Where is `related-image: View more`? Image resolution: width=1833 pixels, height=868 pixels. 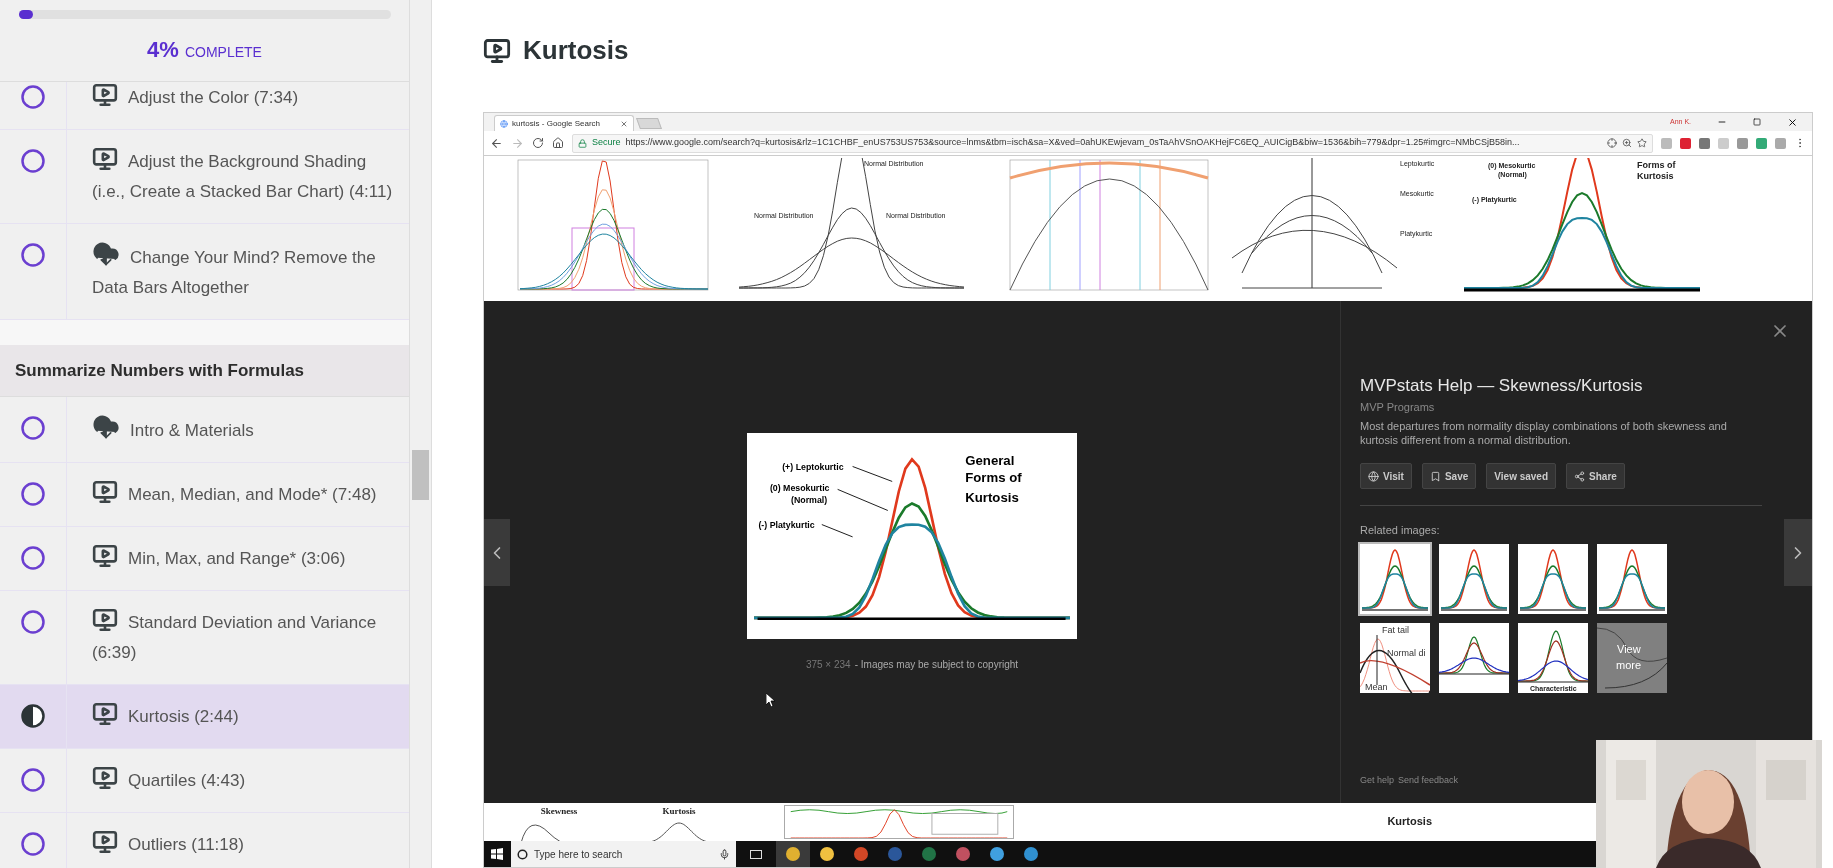
related-image: View more is located at coordinates (1632, 657).